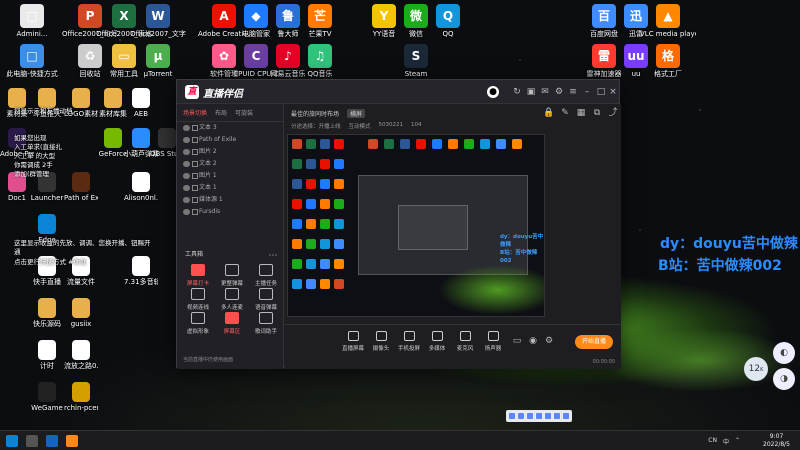 The height and width of the screenshot is (450, 800). Describe the element at coordinates (244, 112) in the screenshot. I see `tab-rotate: 可旋装` at that location.